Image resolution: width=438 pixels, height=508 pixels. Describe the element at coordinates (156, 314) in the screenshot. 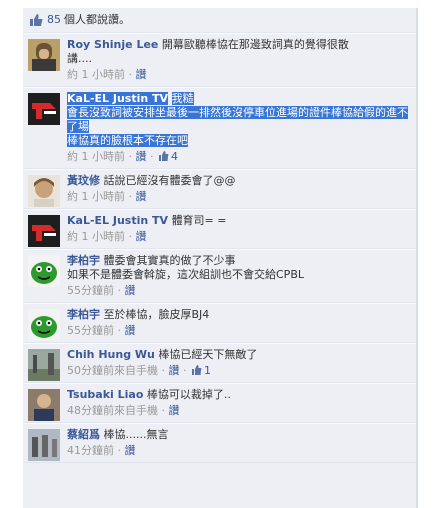

I see `comment-text: 至於棒協，臉皮厚BJ4` at that location.